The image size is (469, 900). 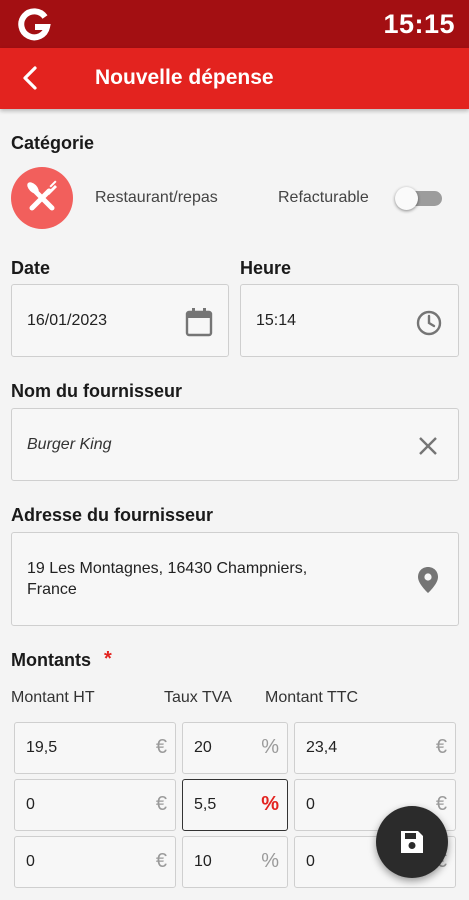 I want to click on date-field: 16/01/2023, so click(x=120, y=320).